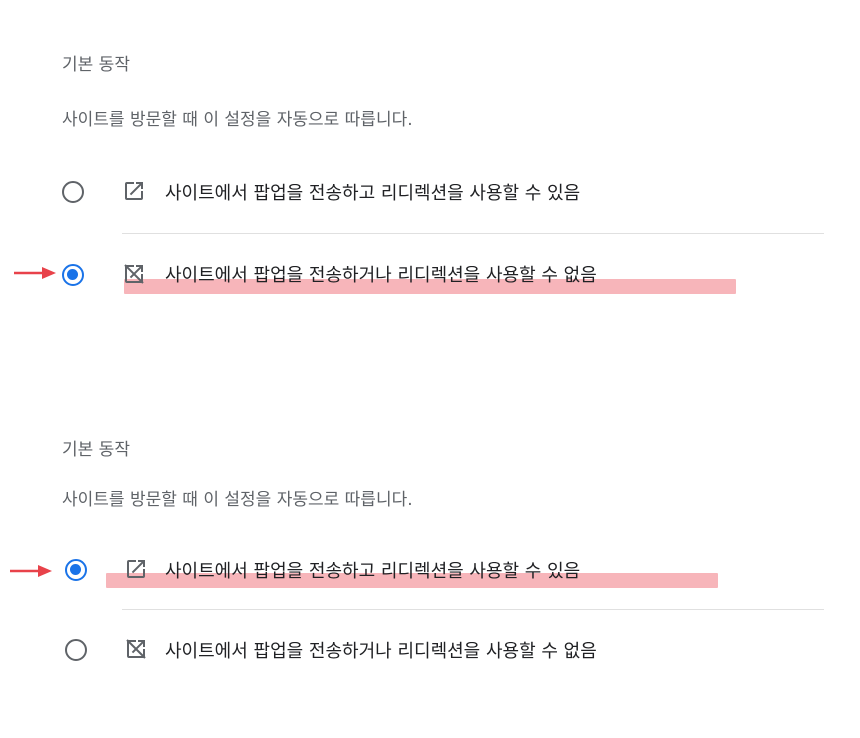 This screenshot has height=738, width=860. I want to click on radio-button-allow-selected, so click(76, 570).